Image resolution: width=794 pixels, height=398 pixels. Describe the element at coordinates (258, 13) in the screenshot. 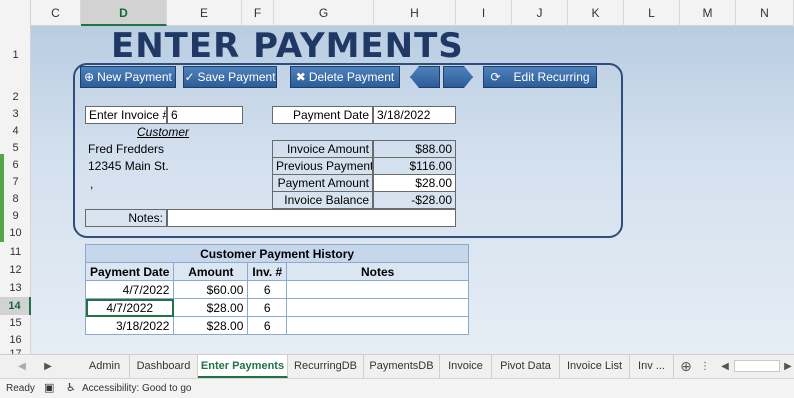

I see `column-header-f: F` at that location.